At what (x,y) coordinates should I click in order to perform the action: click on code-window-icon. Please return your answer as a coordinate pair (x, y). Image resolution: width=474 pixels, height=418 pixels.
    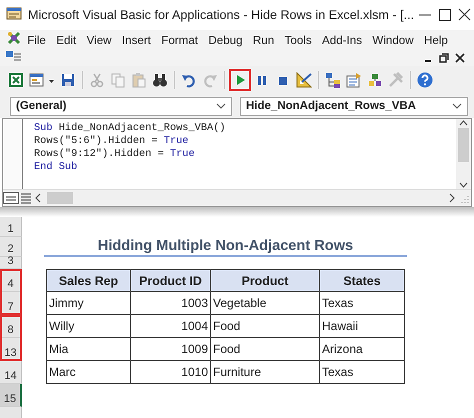
    Looking at the image, I should click on (14, 56).